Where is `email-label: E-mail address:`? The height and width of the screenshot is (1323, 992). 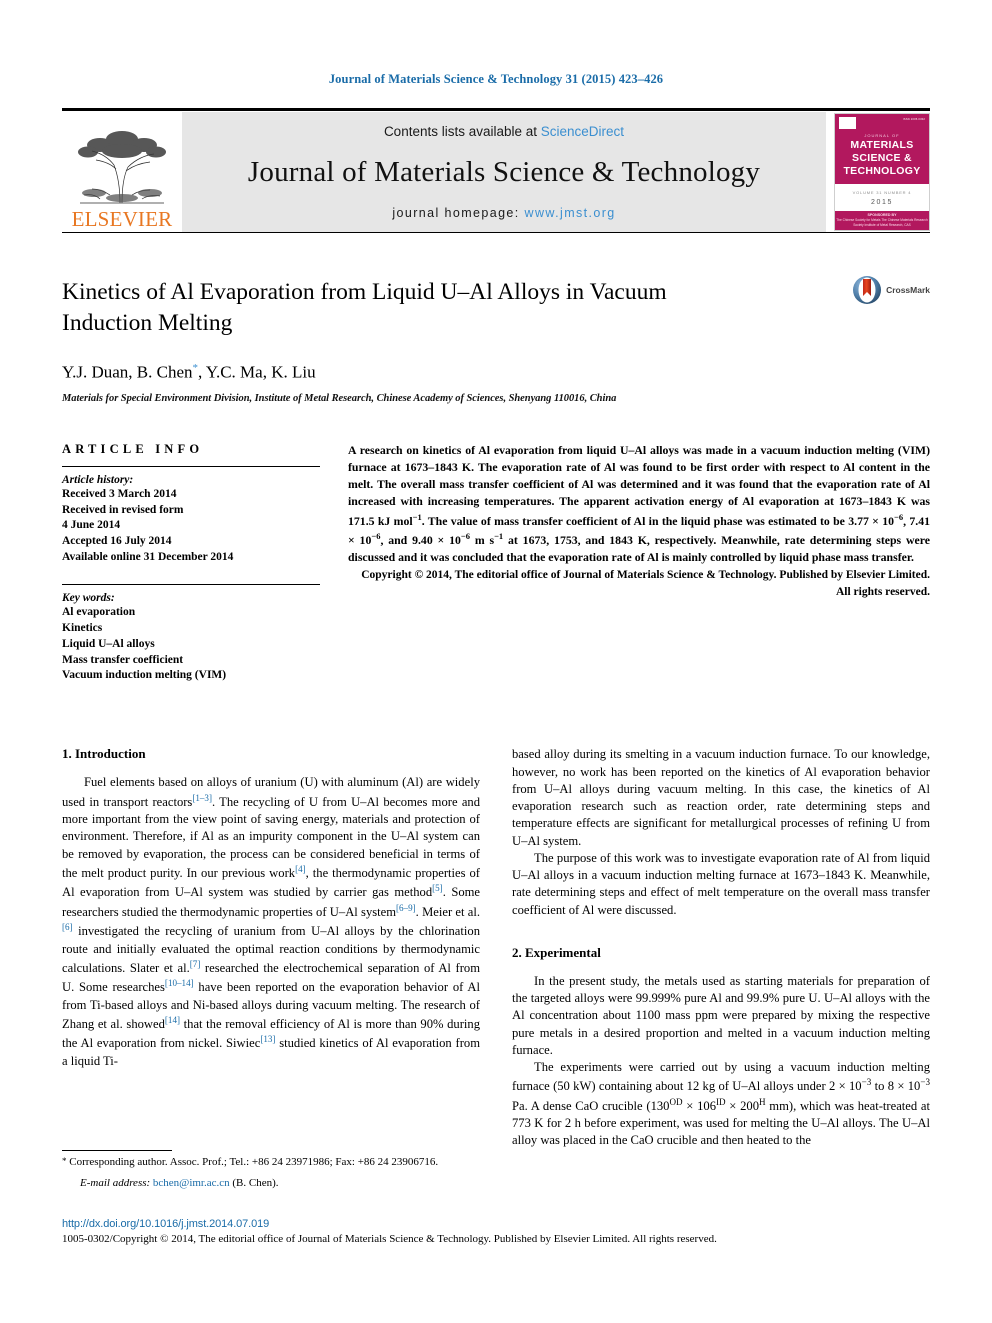 email-label: E-mail address: is located at coordinates (115, 1182).